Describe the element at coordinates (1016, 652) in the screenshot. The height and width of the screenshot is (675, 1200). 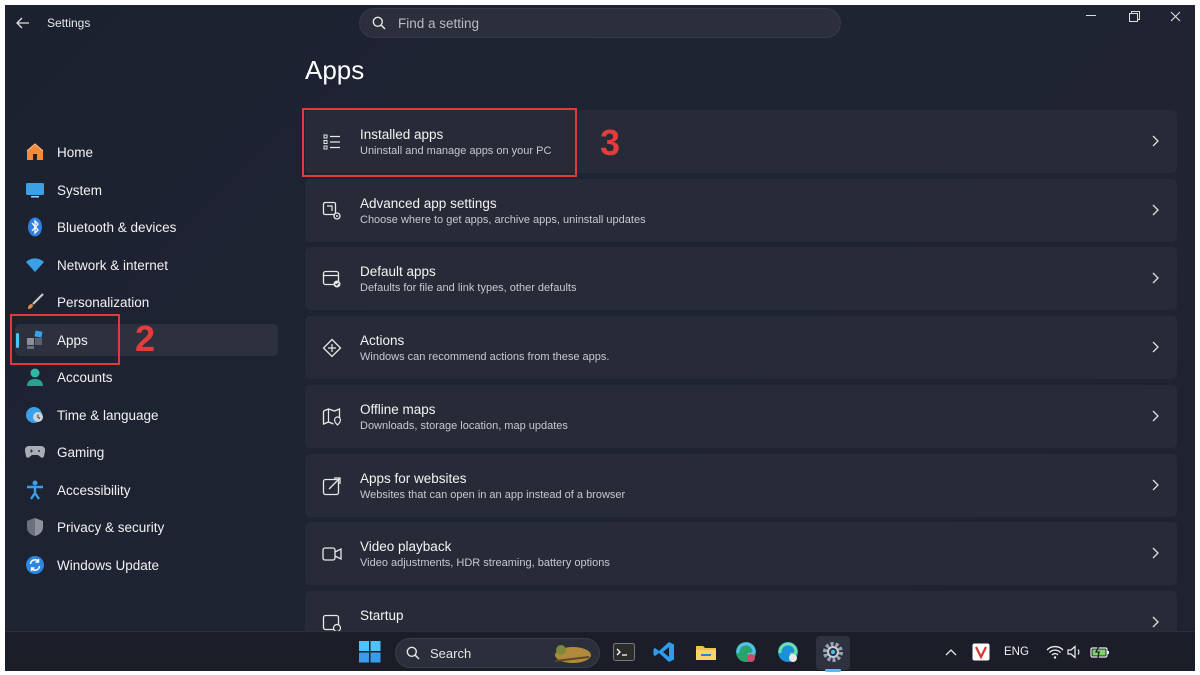
I see `language-indicator: ENG` at that location.